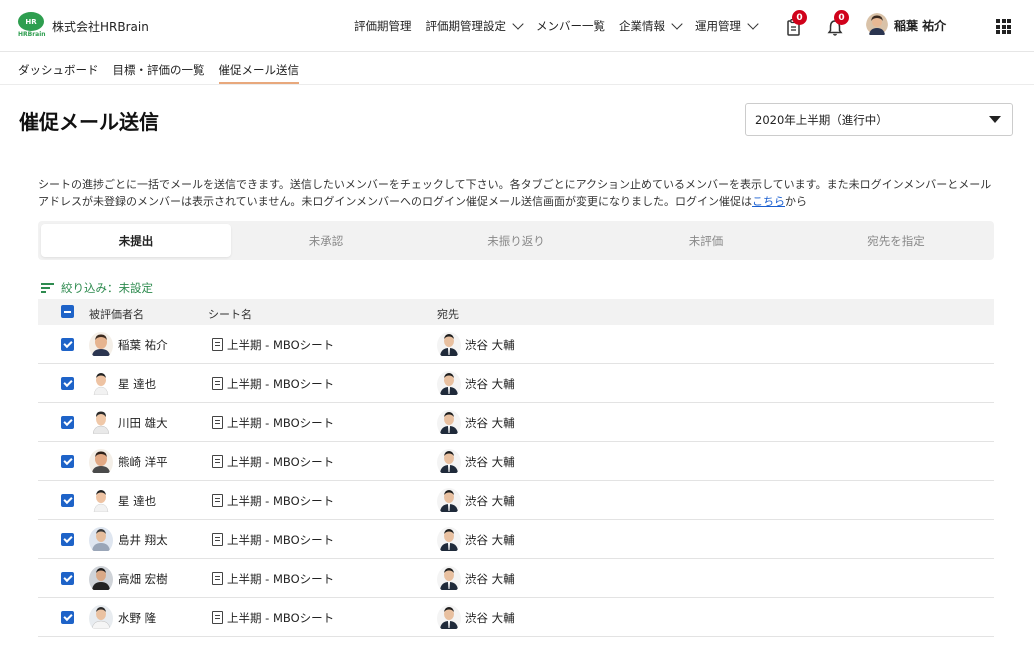 This screenshot has height=646, width=1034. I want to click on nav-item-company-info: 企業情報, so click(651, 25).